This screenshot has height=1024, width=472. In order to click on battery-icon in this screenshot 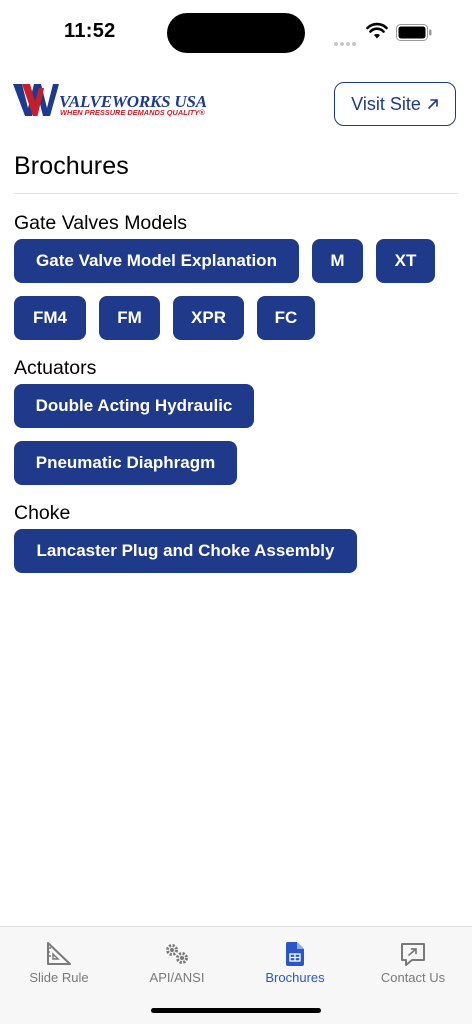, I will do `click(414, 32)`.